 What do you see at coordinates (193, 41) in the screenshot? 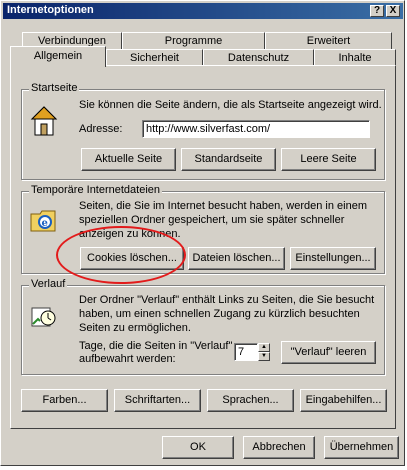
I see `tab-programme: Programme` at bounding box center [193, 41].